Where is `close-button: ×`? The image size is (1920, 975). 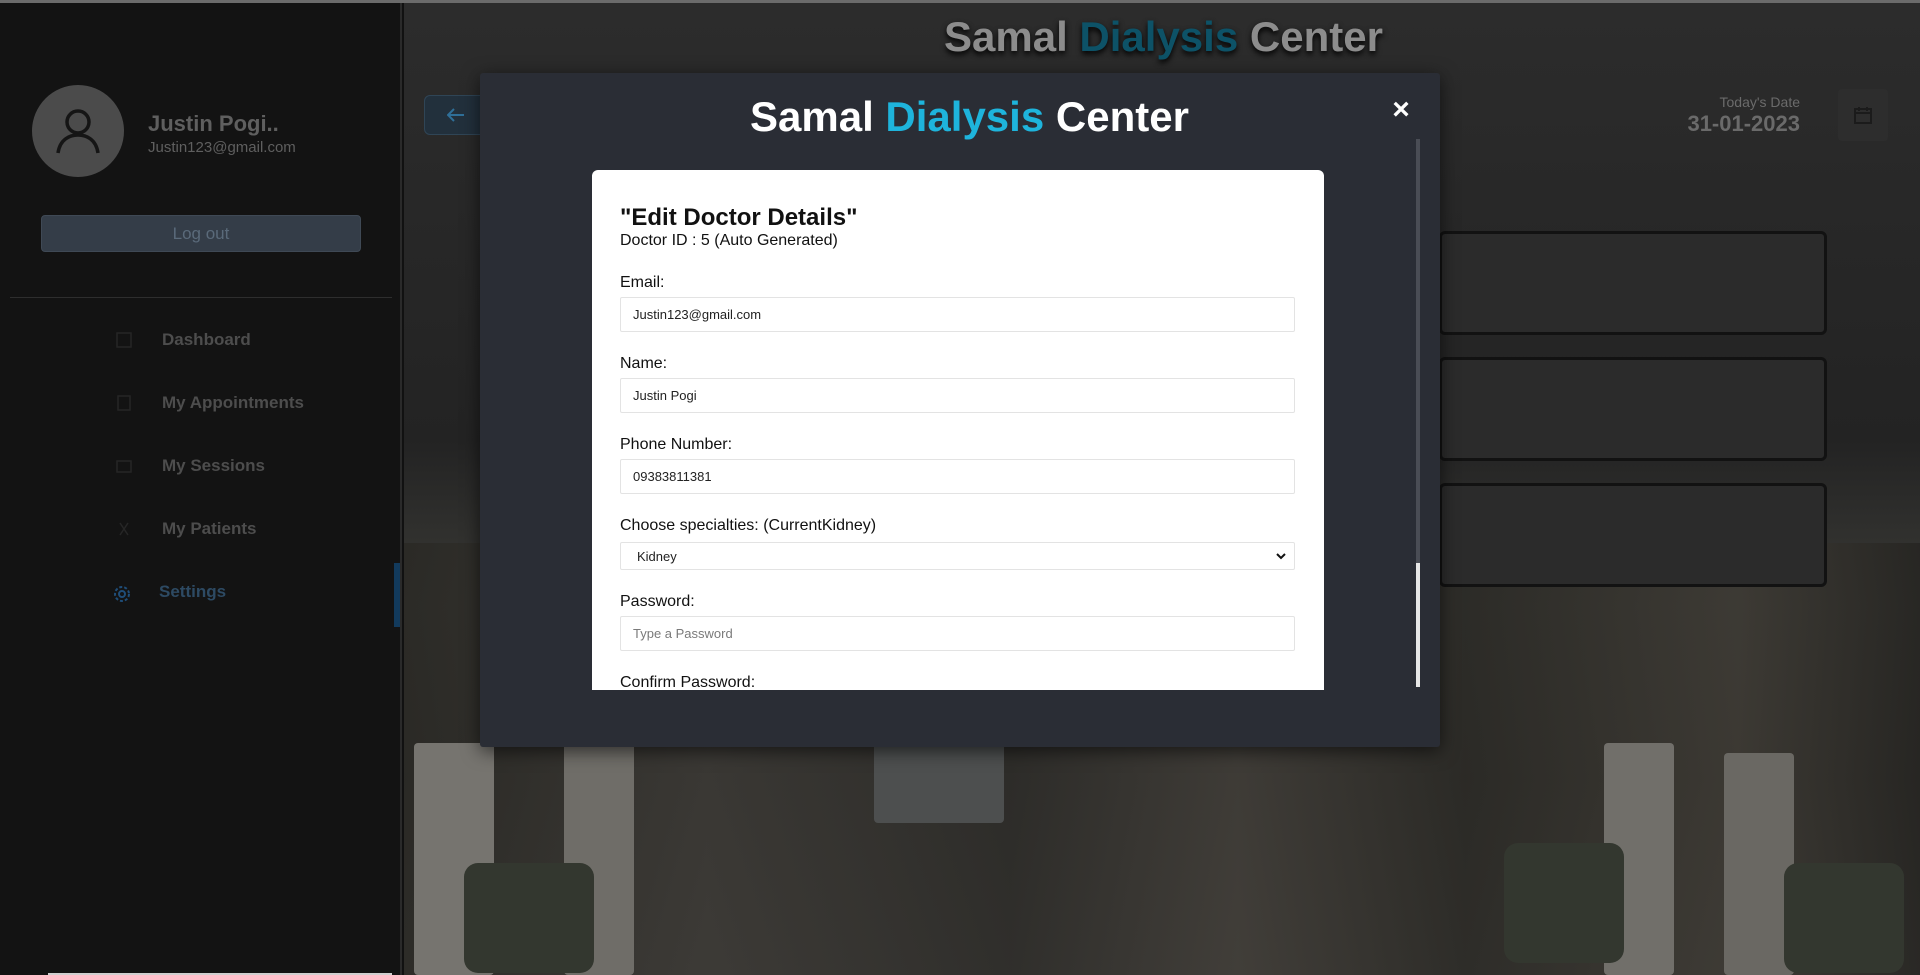 close-button: × is located at coordinates (1401, 110).